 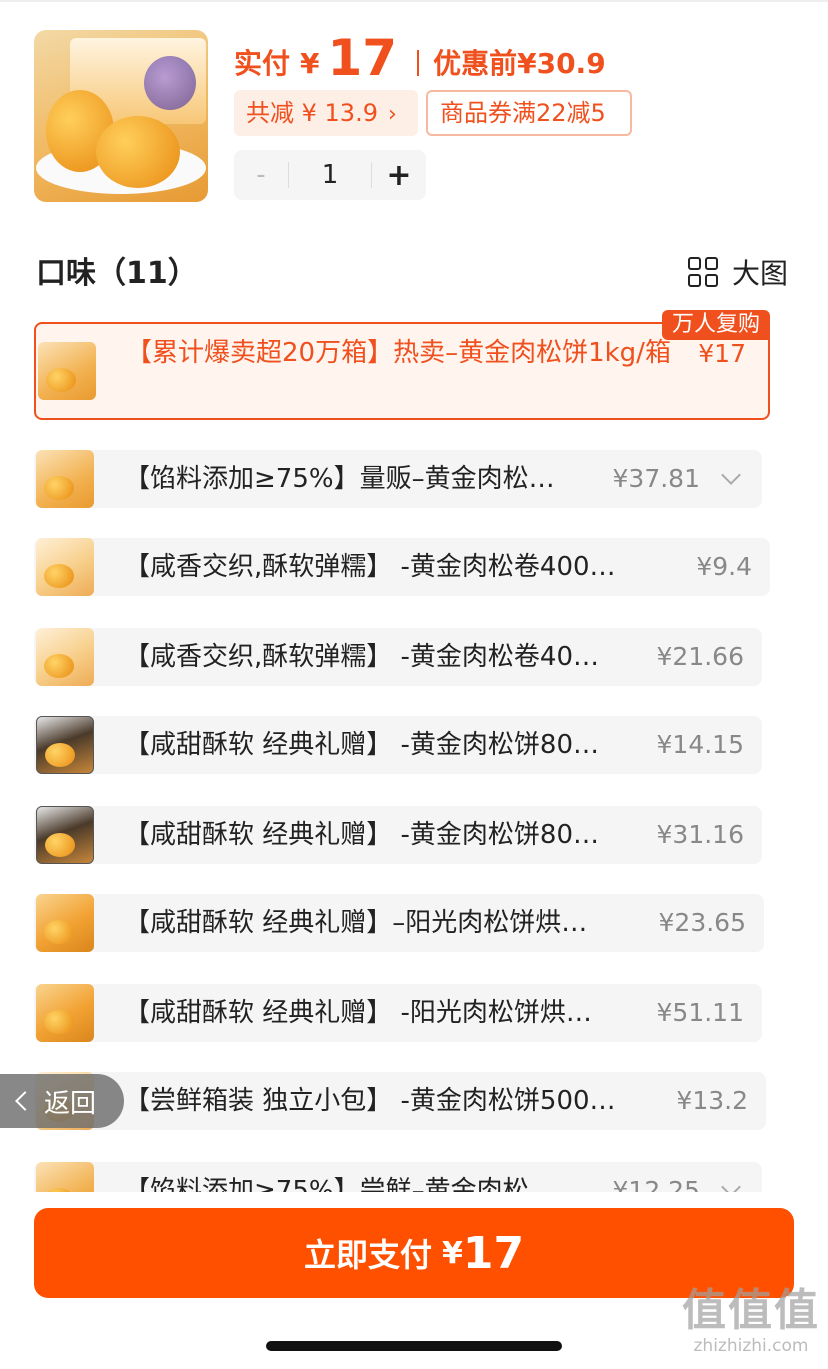 I want to click on home-indicator, so click(x=414, y=1346).